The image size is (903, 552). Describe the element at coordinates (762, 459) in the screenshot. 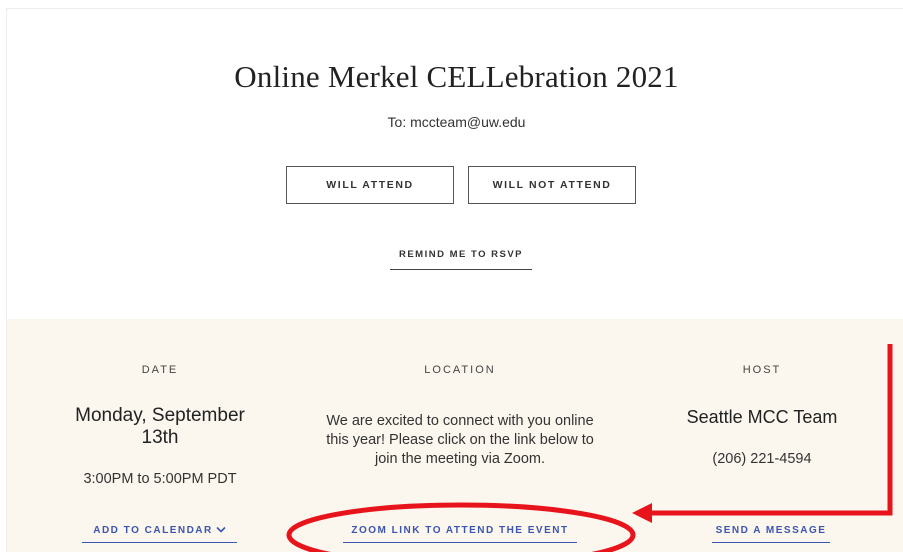

I see `host-phone: (206) 221-4594` at that location.